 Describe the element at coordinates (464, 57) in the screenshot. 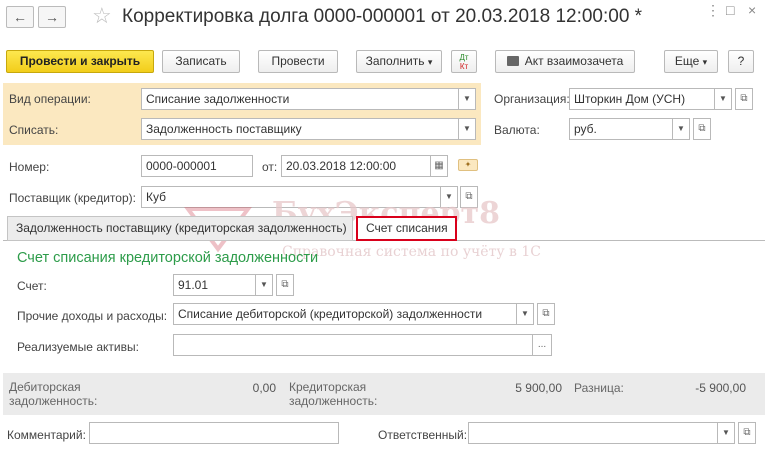

I see `dt-icon: Дт` at that location.